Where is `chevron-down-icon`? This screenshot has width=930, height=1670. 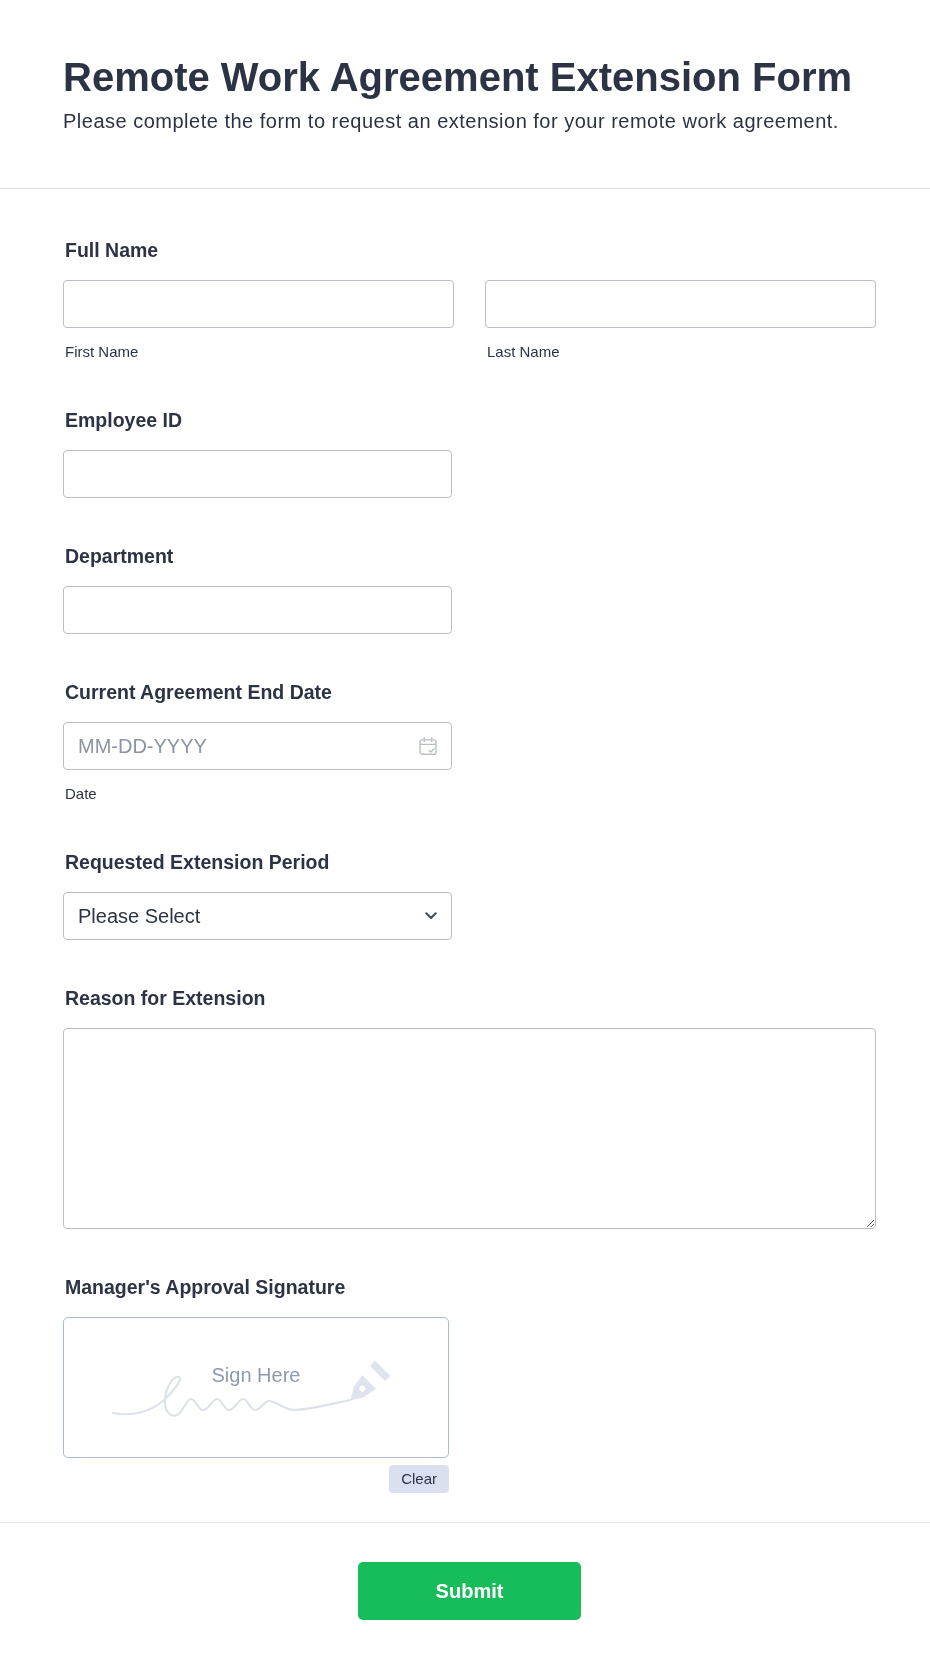
chevron-down-icon is located at coordinates (431, 916).